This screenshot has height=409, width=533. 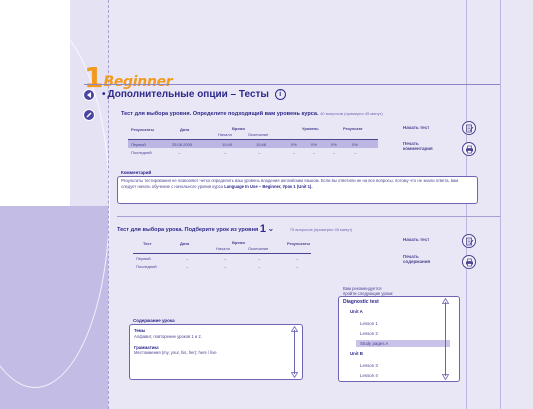 What do you see at coordinates (292, 84) in the screenshot?
I see `header-divider` at bounding box center [292, 84].